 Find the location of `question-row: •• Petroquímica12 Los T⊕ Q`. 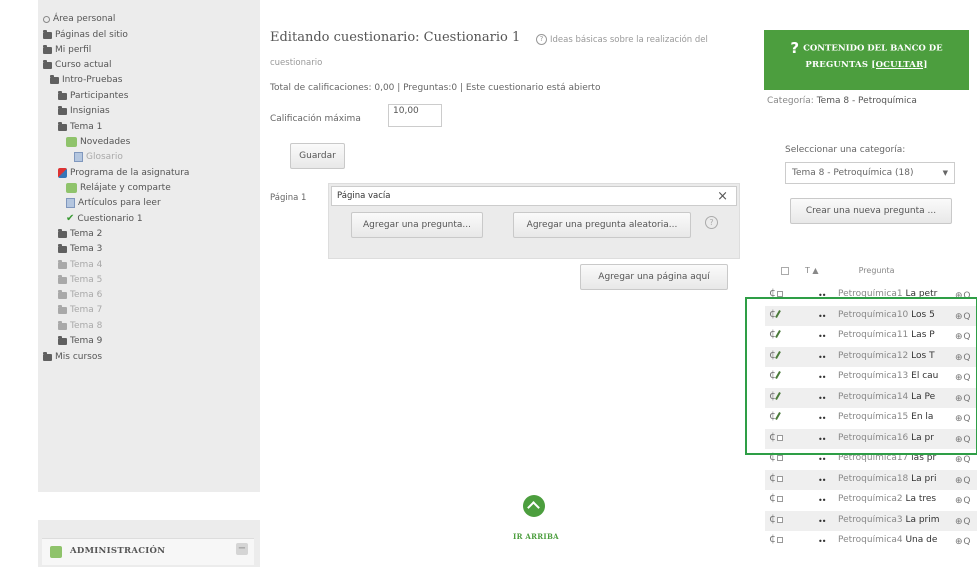

question-row: •• Petroquímica12 Los T⊕ Q is located at coordinates (871, 357).